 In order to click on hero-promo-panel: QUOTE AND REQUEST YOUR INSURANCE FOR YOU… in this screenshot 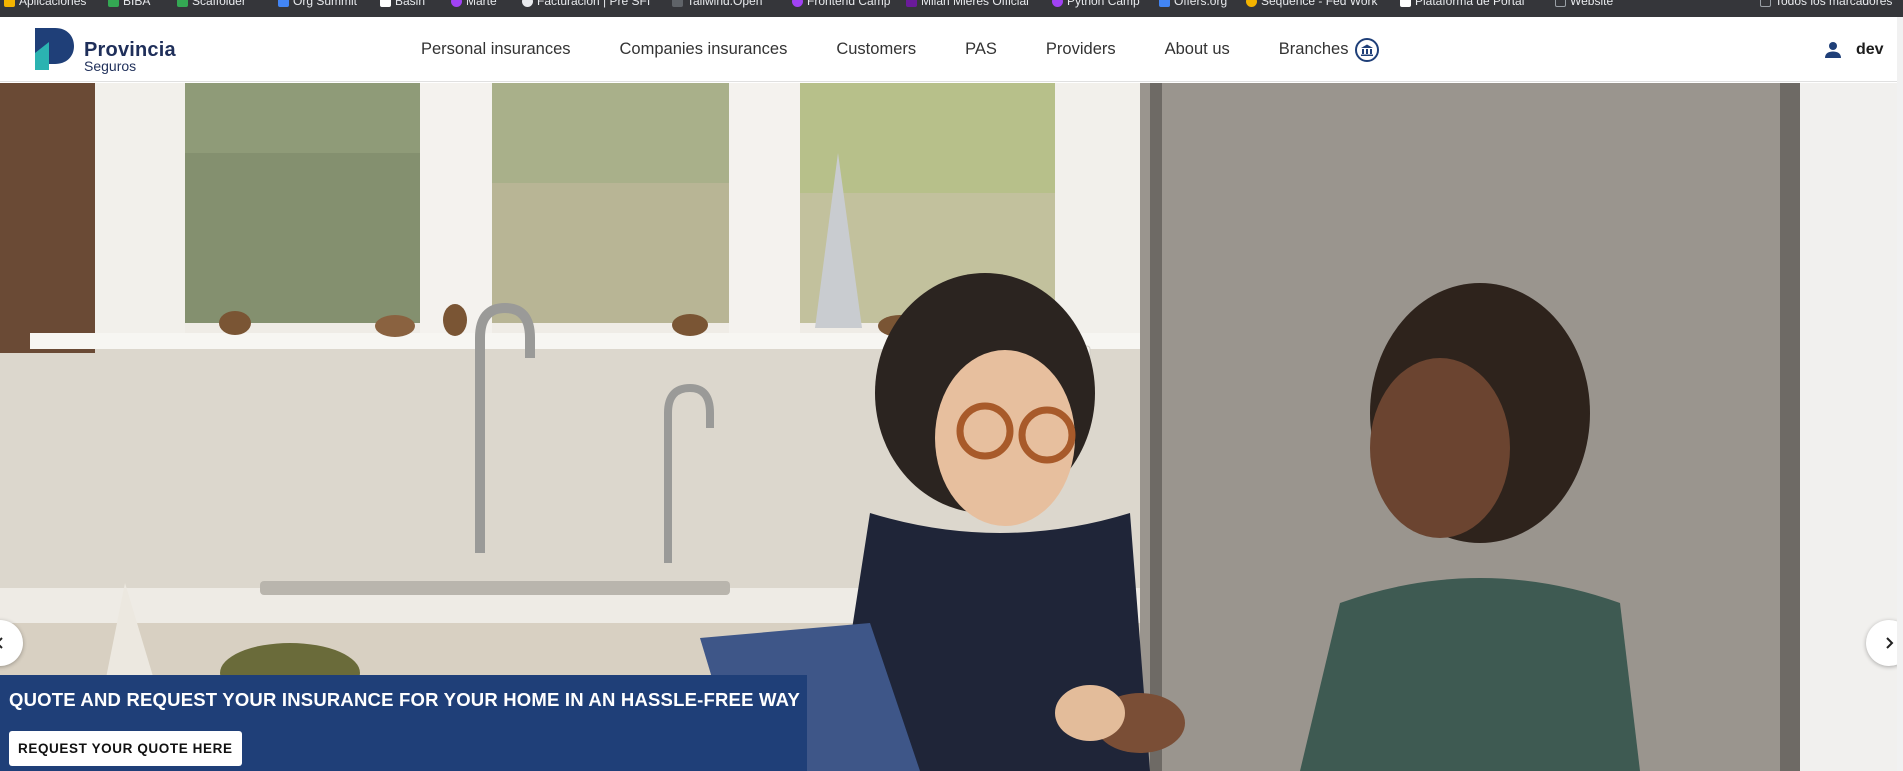, I will do `click(403, 723)`.